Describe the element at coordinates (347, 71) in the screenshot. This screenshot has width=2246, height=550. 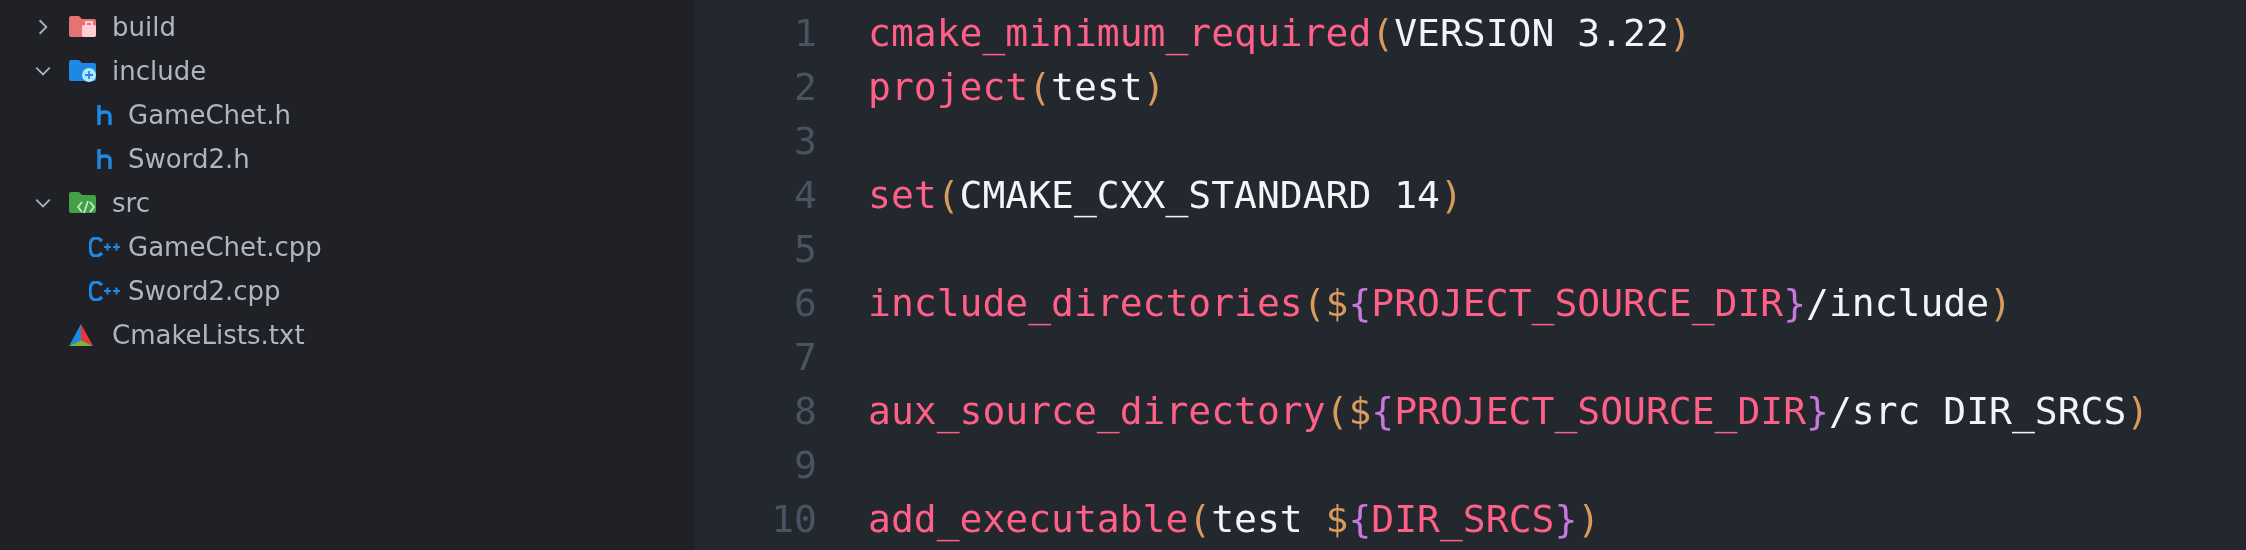
I see `tree-item: include` at that location.